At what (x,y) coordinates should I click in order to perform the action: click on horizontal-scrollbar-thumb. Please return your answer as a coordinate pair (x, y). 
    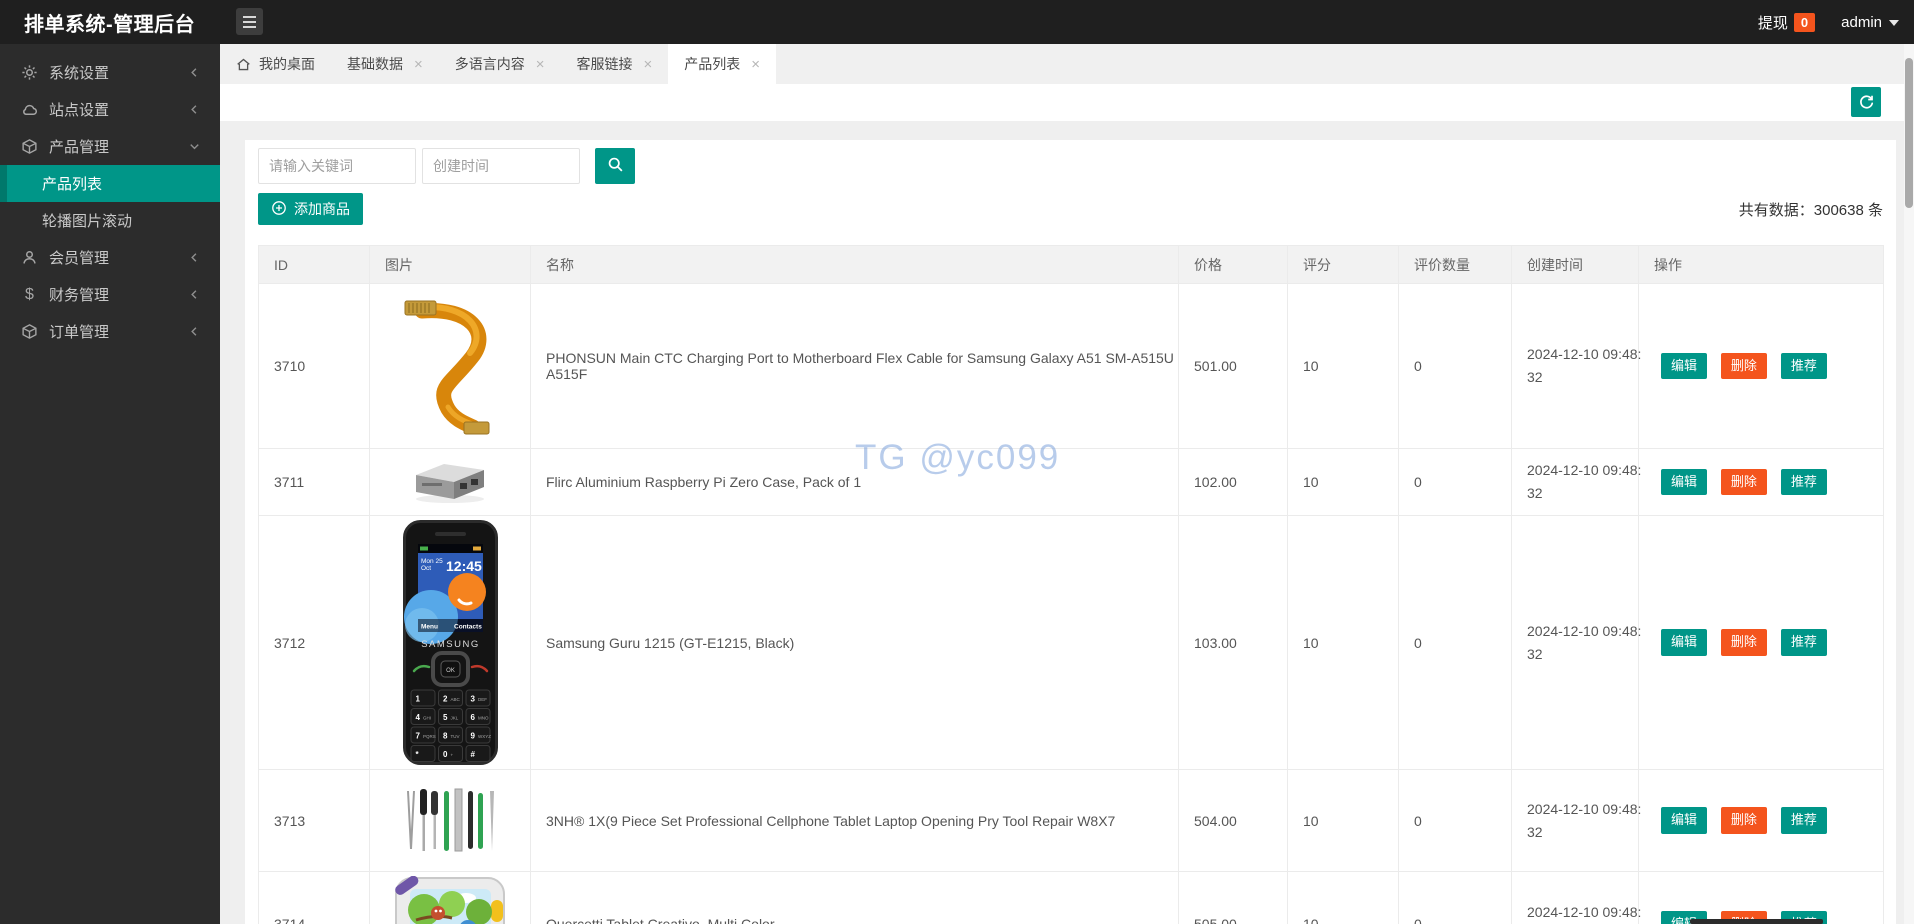
    Looking at the image, I should click on (1756, 921).